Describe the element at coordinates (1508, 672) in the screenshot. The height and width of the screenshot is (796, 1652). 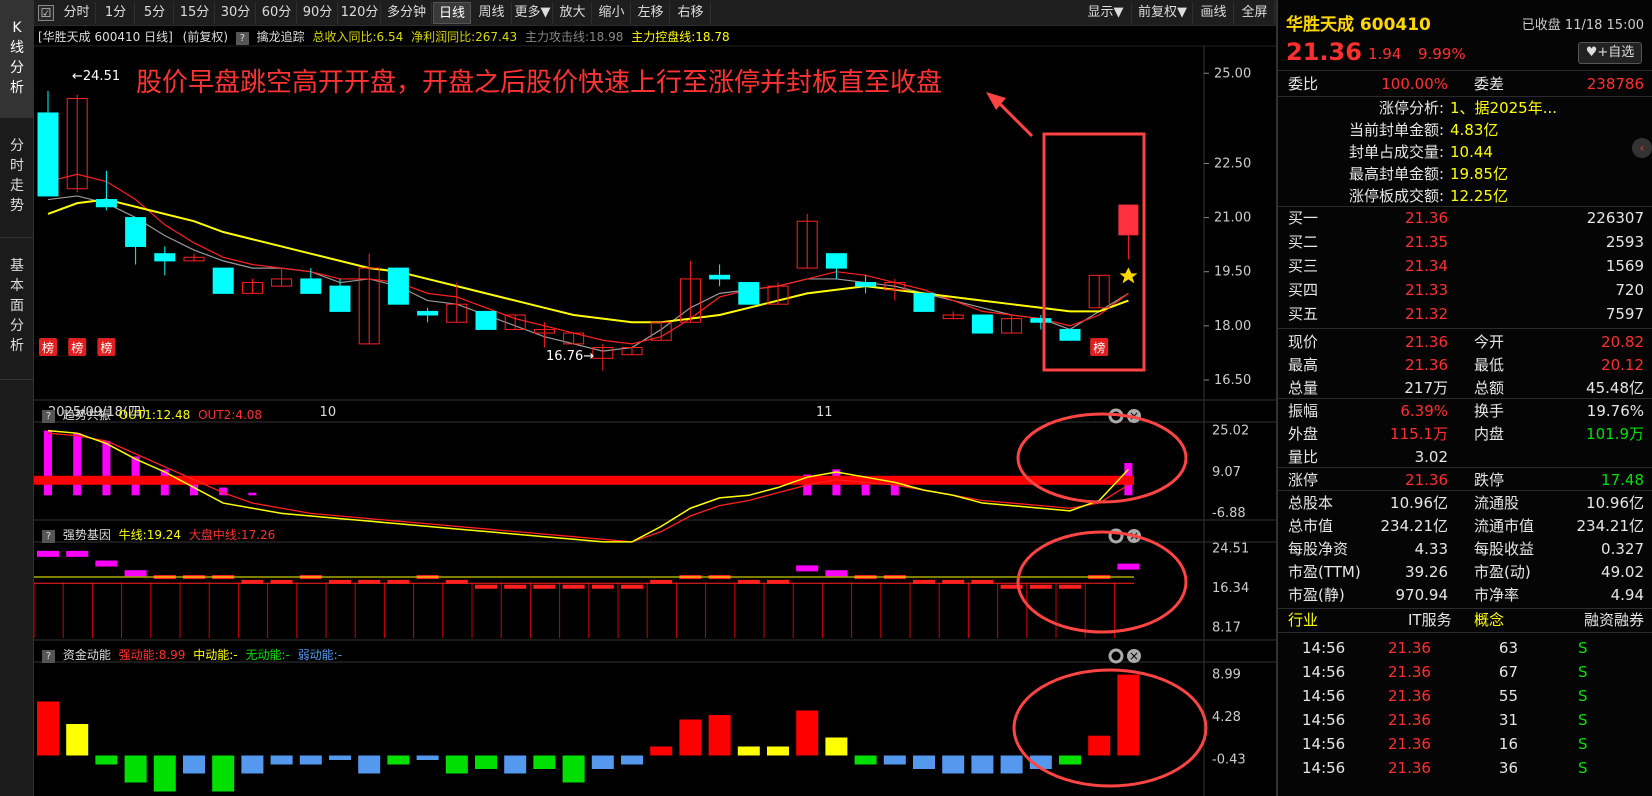
I see `tick-volume: 67` at that location.